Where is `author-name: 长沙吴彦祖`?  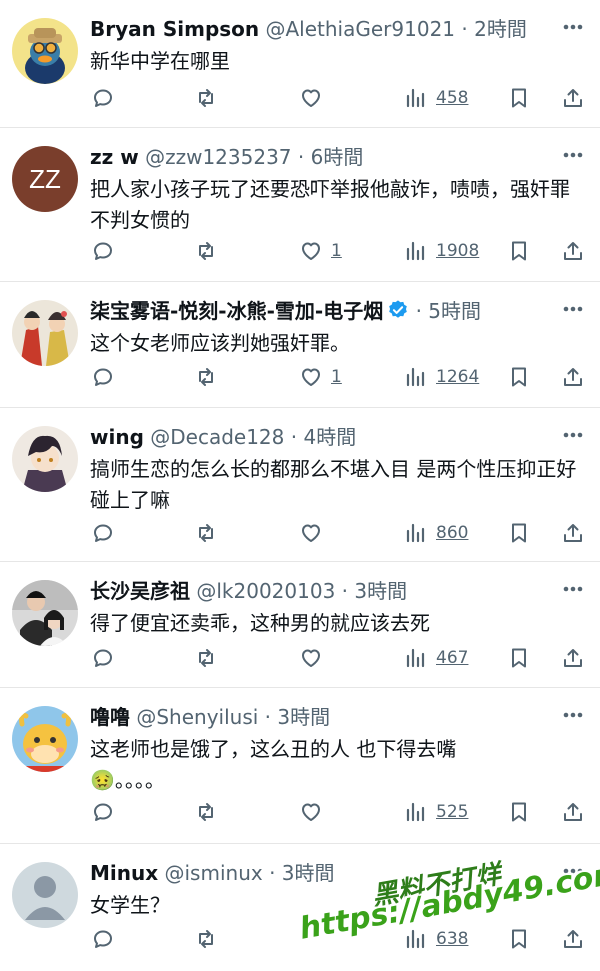
author-name: 长沙吴彦祖 is located at coordinates (140, 591).